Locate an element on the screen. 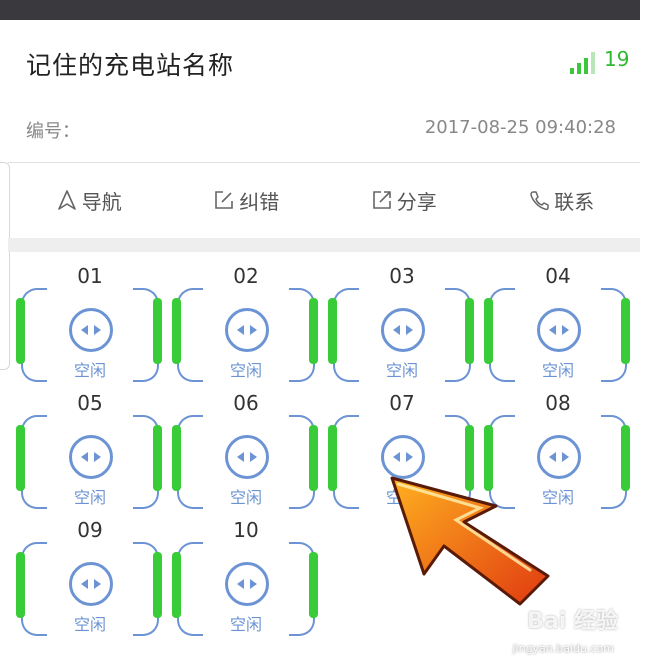 The width and height of the screenshot is (650, 663). status-bar is located at coordinates (320, 10).